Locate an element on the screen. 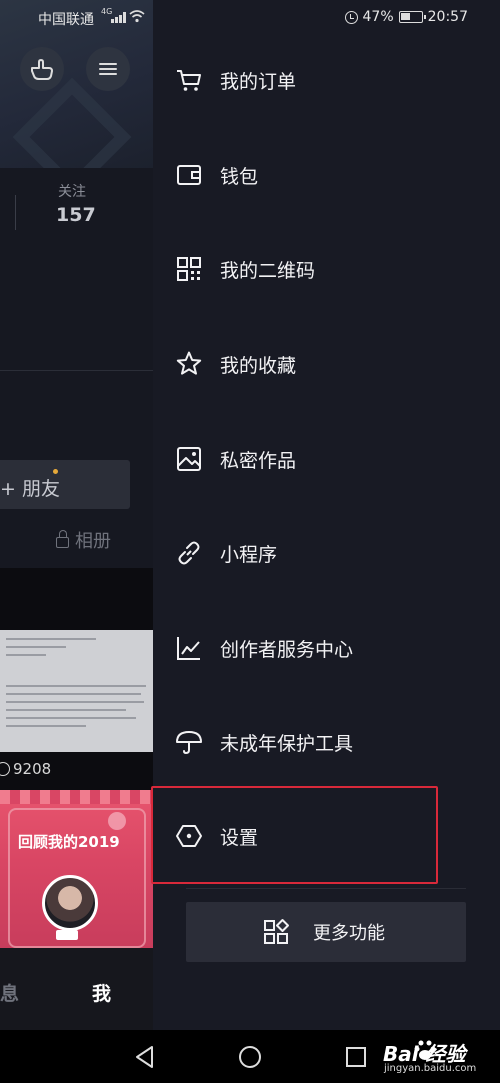  wifi-icon is located at coordinates (137, 16).